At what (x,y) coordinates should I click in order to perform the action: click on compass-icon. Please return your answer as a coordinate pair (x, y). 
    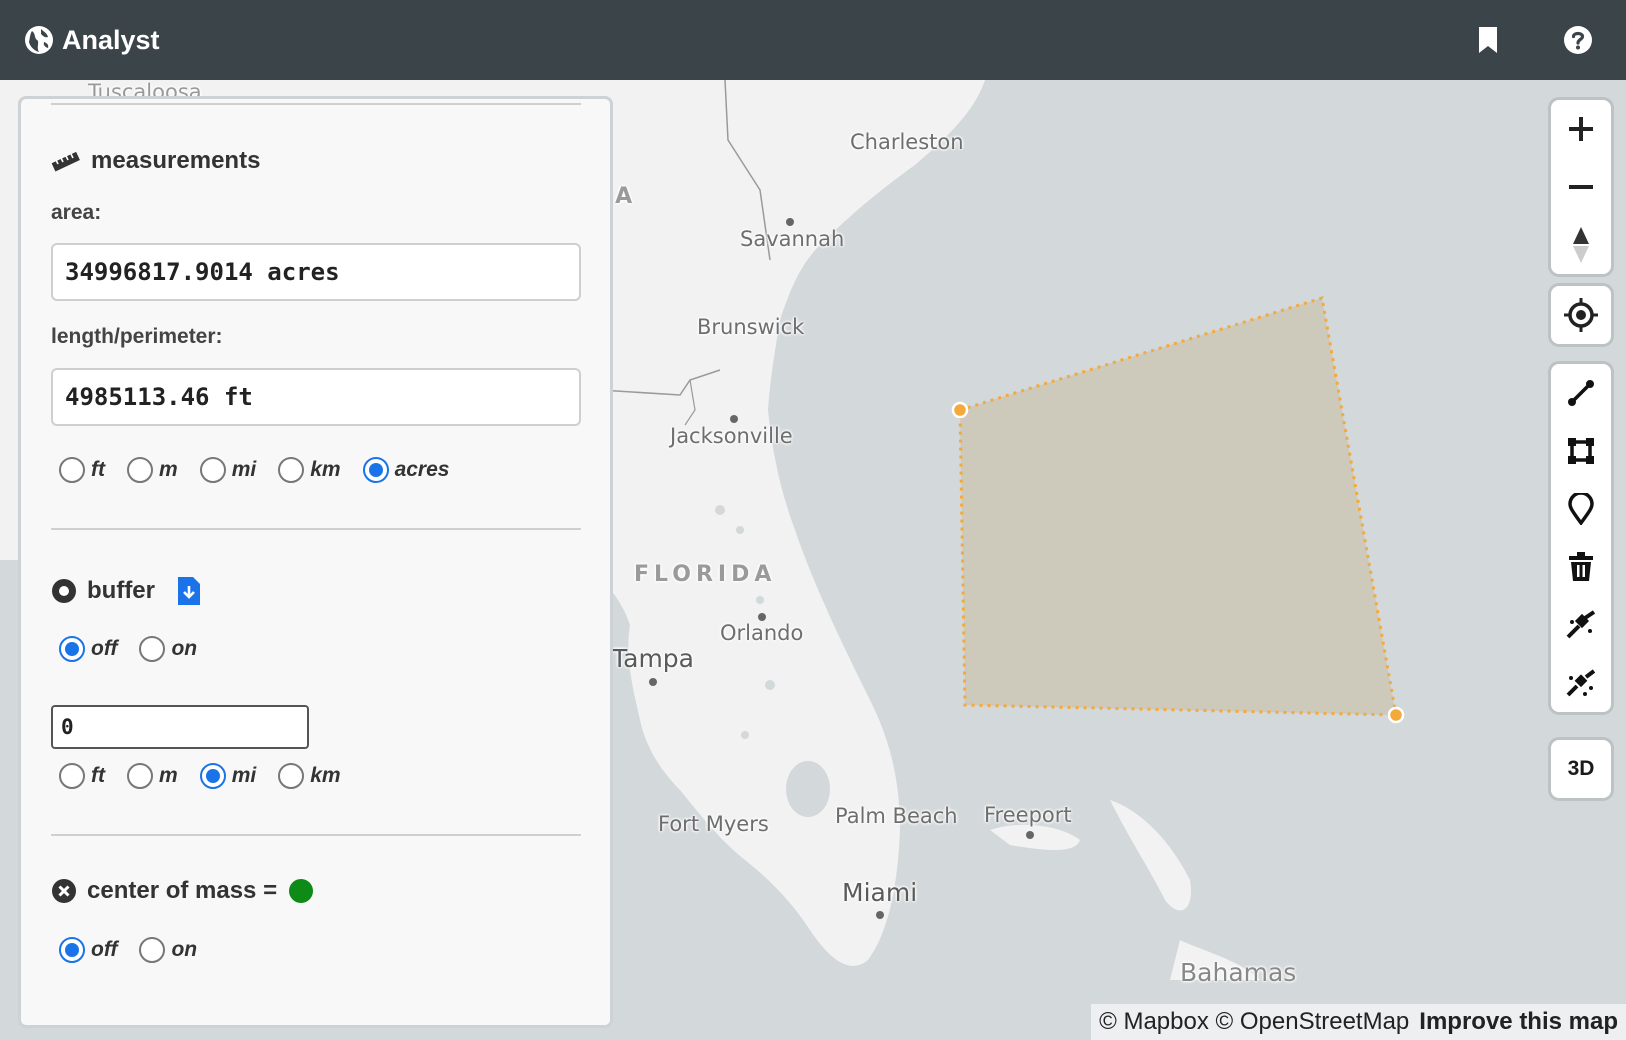
    Looking at the image, I should click on (1581, 245).